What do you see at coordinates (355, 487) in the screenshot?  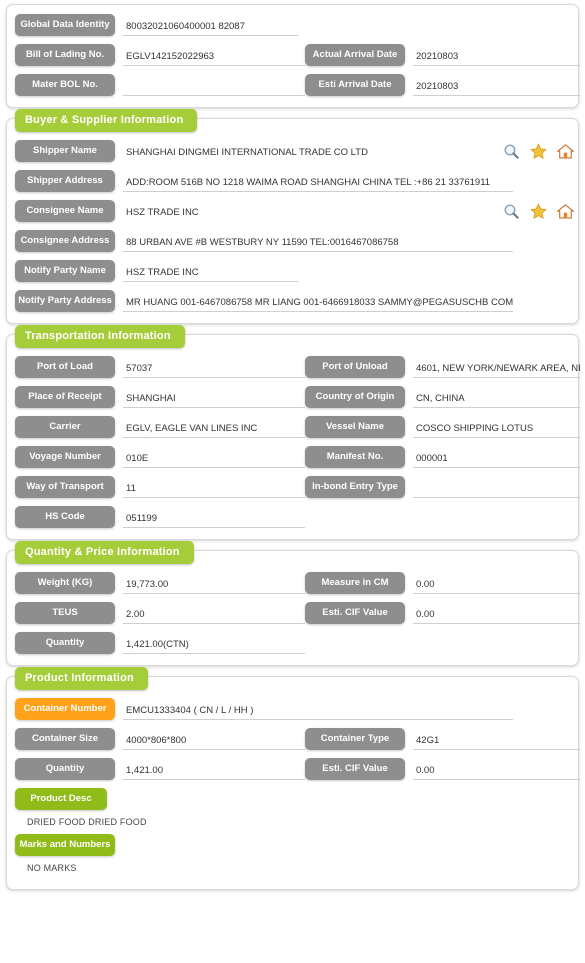 I see `label-inbond-entry-type: In-bond Entry Type` at bounding box center [355, 487].